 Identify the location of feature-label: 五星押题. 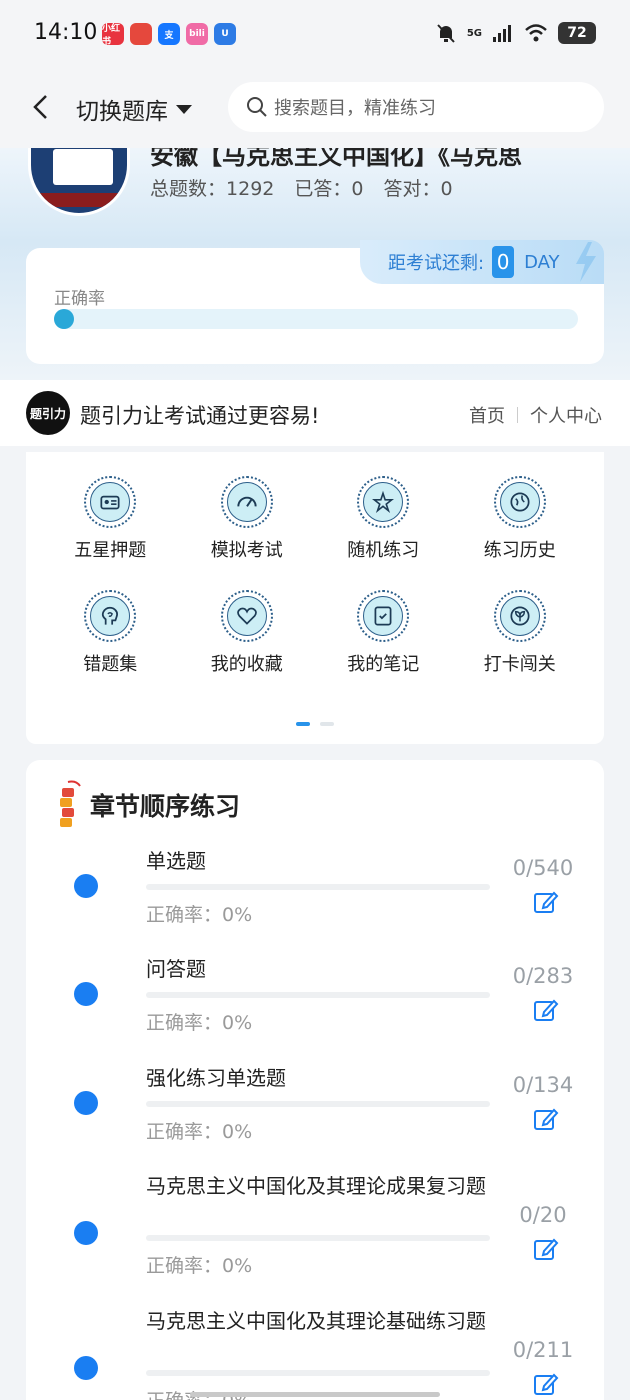
(110, 550).